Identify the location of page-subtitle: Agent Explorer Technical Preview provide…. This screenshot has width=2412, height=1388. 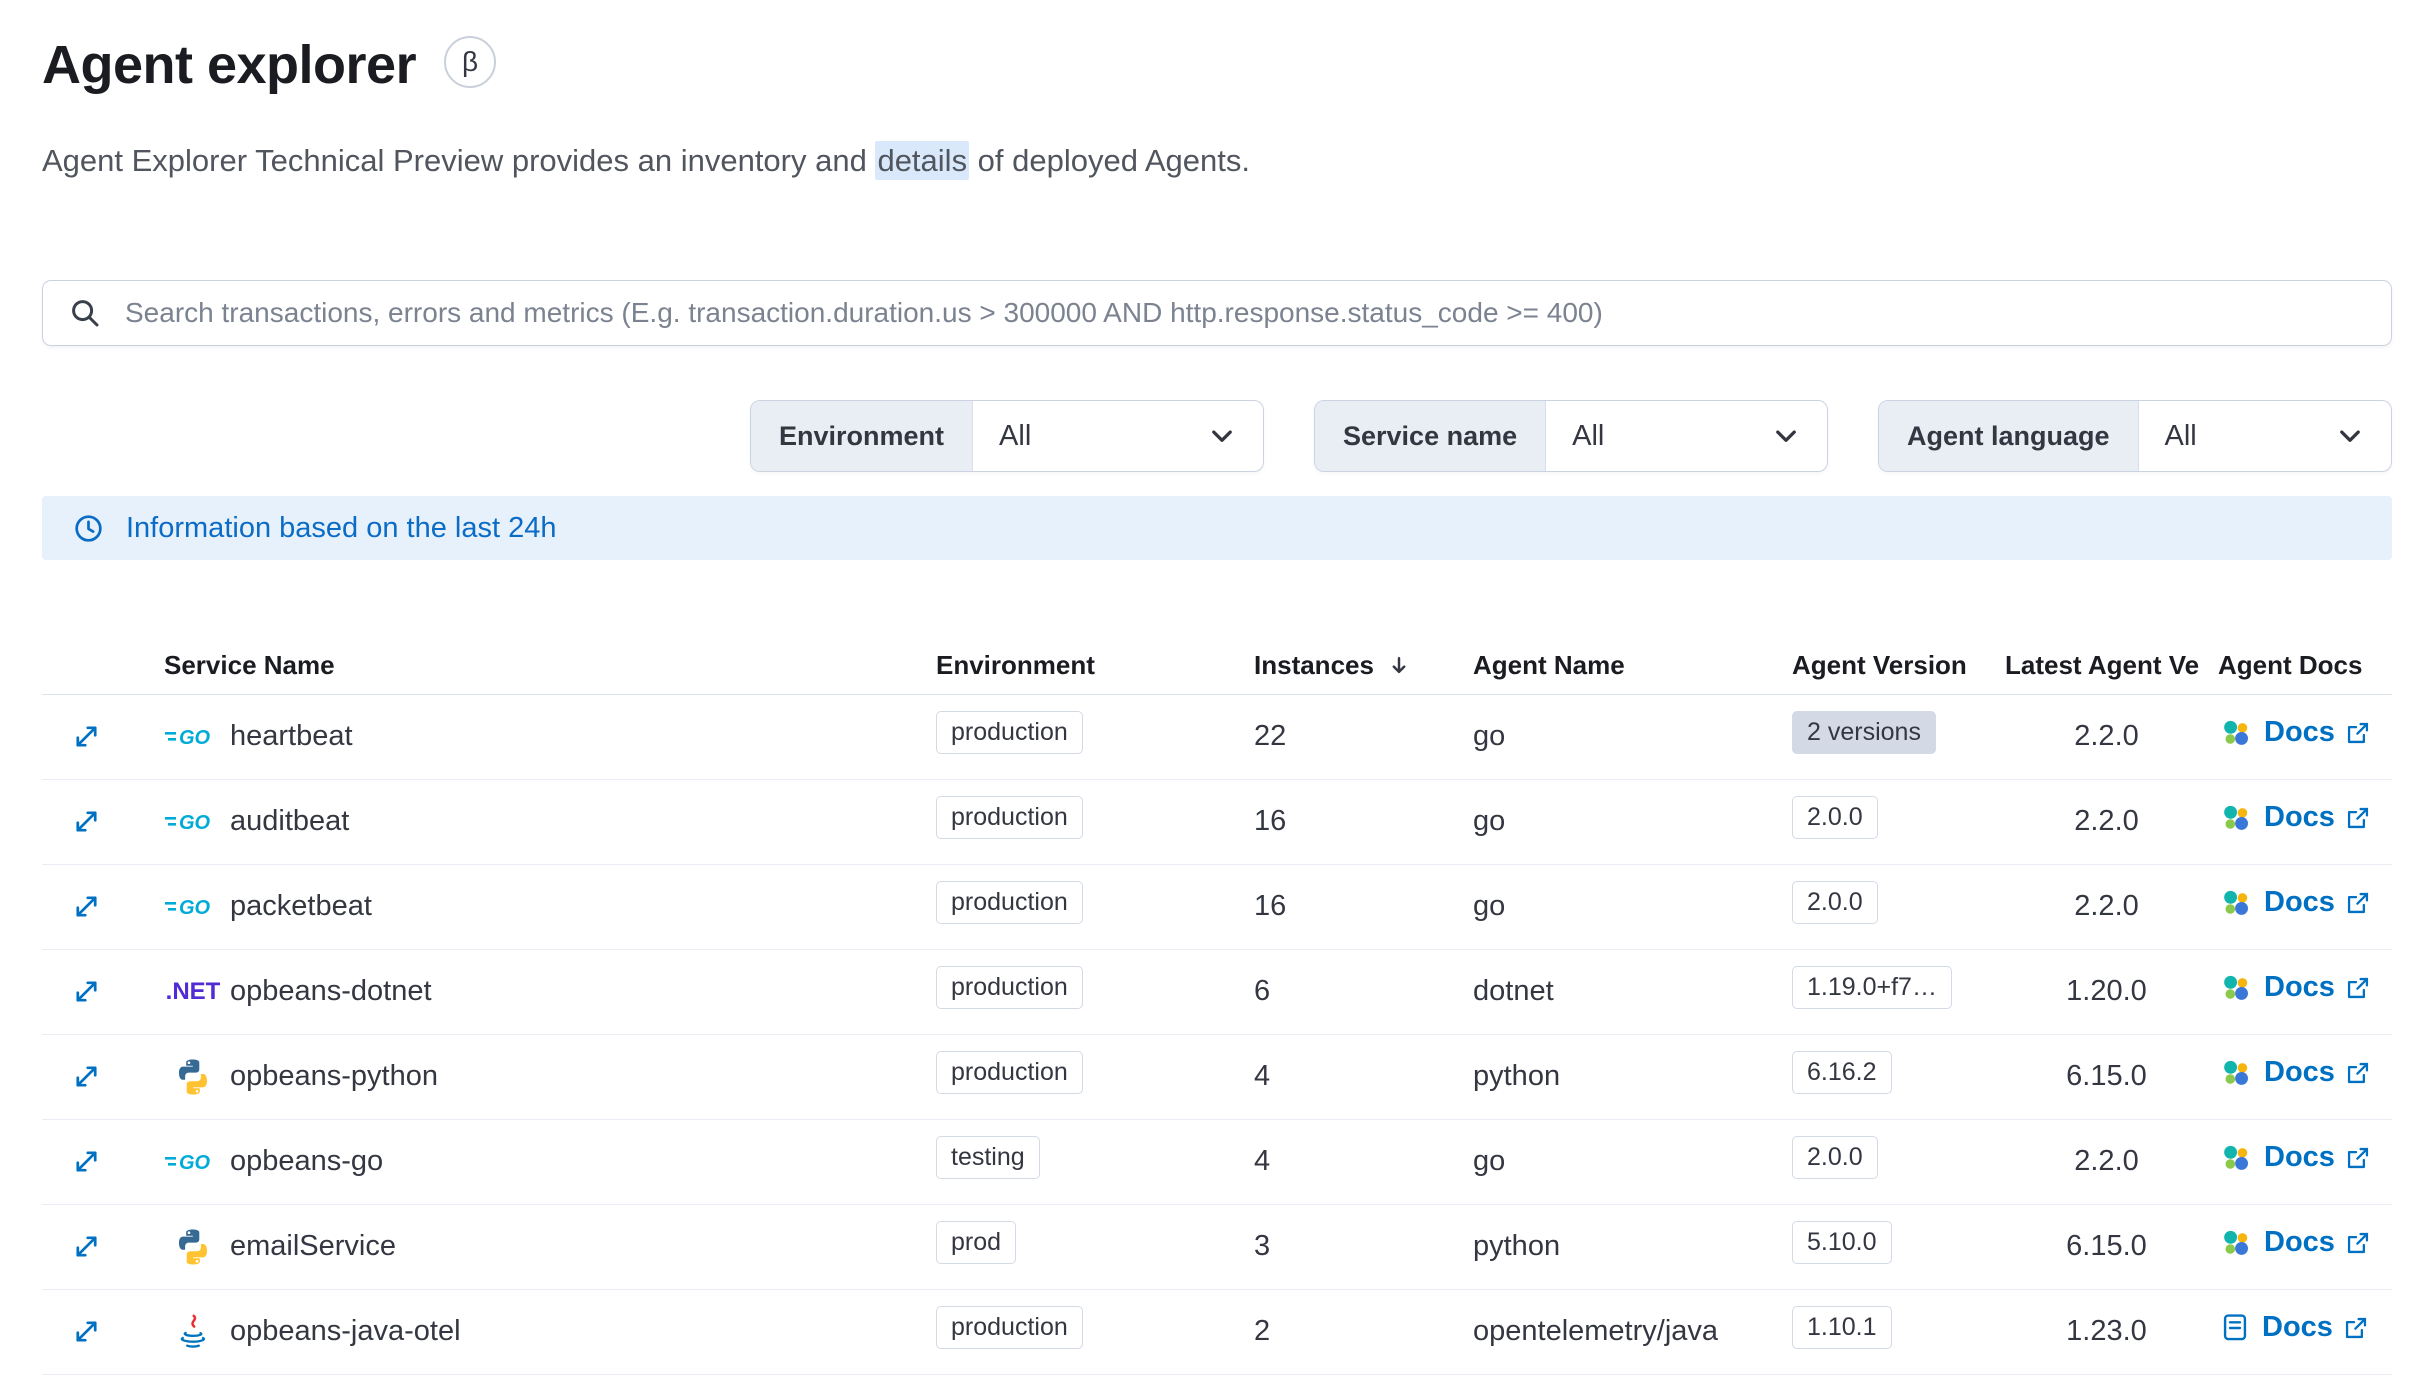
(1217, 160).